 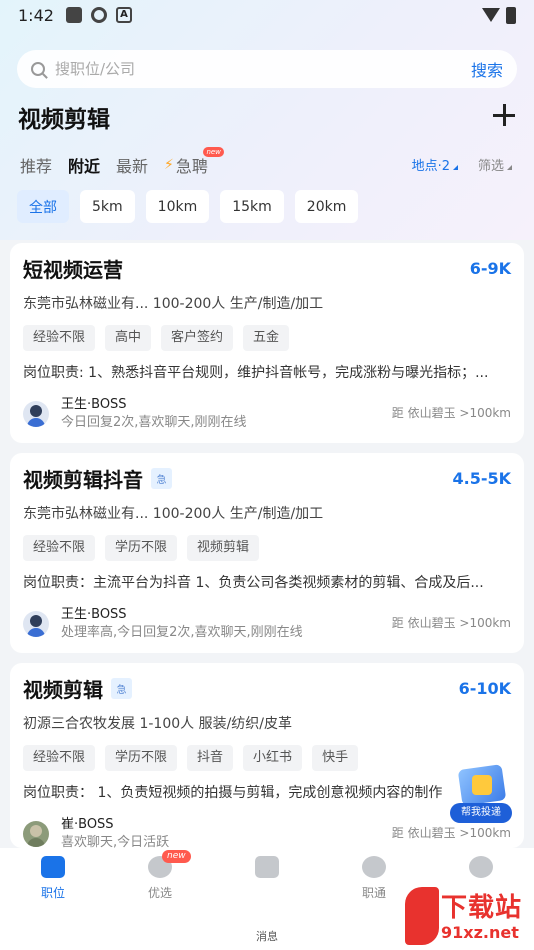 What do you see at coordinates (430, 166) in the screenshot?
I see `location-filter-label: 地点·2` at bounding box center [430, 166].